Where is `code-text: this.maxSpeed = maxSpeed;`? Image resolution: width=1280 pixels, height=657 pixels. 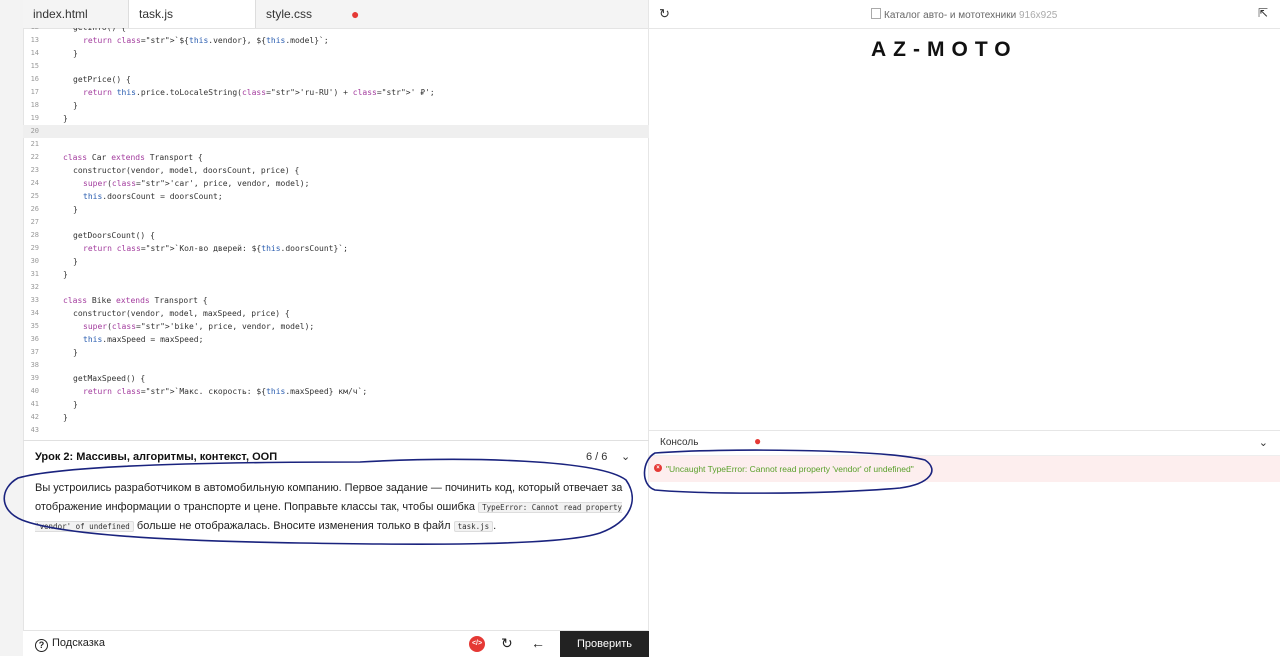
code-text: this.maxSpeed = maxSpeed; is located at coordinates (143, 339).